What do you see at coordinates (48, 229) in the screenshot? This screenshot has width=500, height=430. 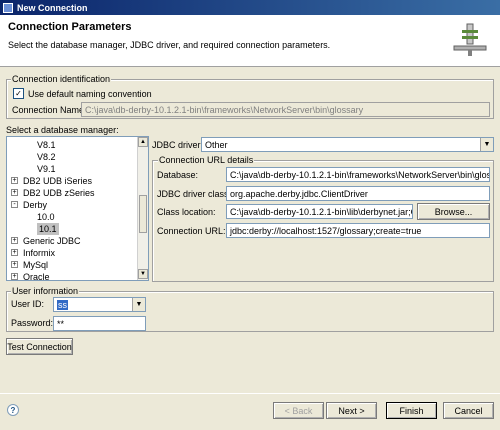 I see `tree-item-label: 10.1` at bounding box center [48, 229].